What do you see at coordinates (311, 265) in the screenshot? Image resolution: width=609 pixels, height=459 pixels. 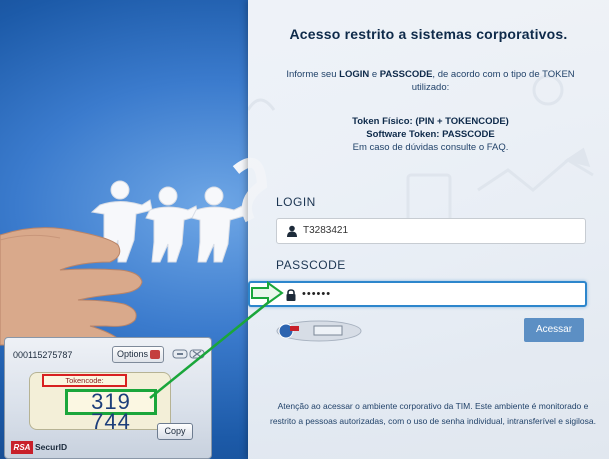 I see `passcode-label: PASSCODE` at bounding box center [311, 265].